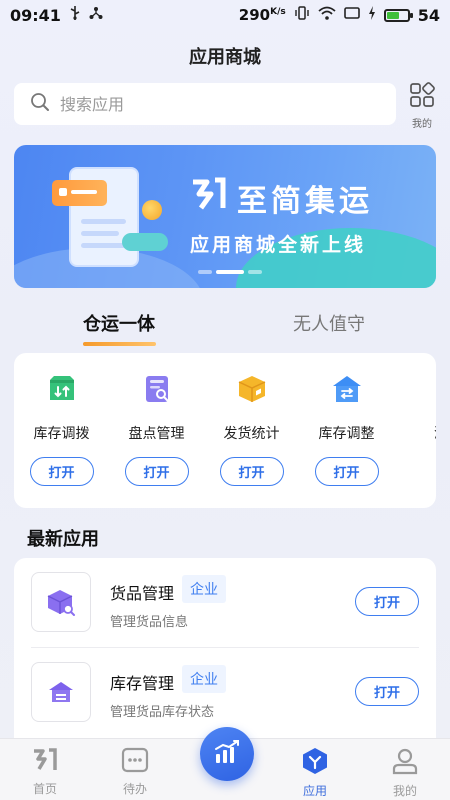 This screenshot has width=450, height=800. I want to click on nav-label: 首页, so click(44, 789).